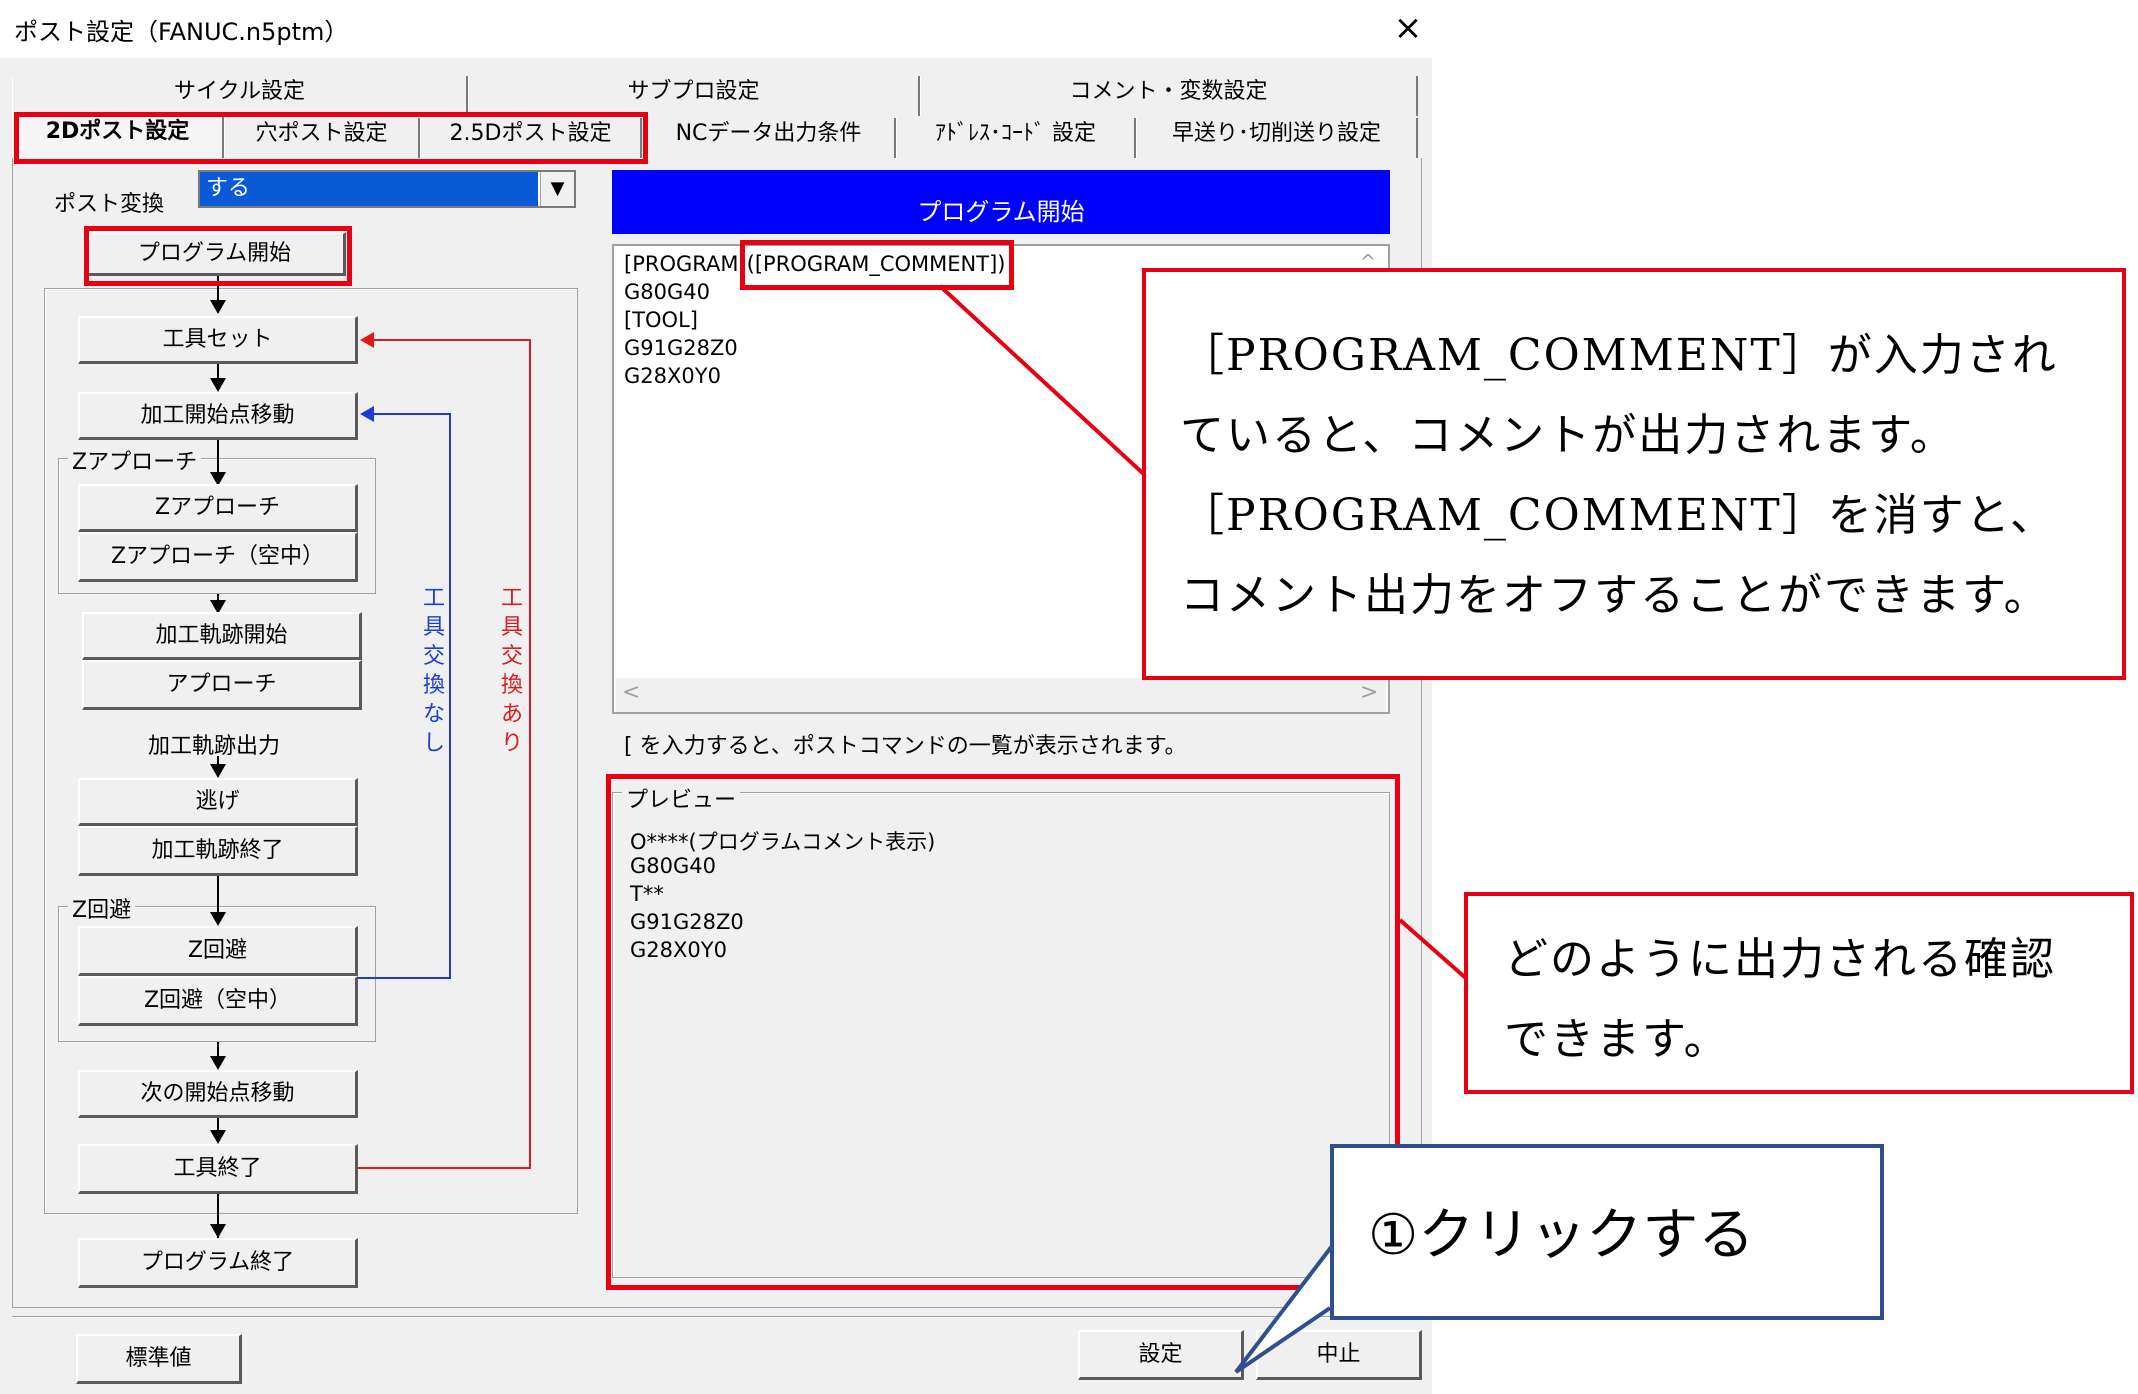 The width and height of the screenshot is (2138, 1394). I want to click on click-instruction-text: ①クリックする, so click(1561, 1235).